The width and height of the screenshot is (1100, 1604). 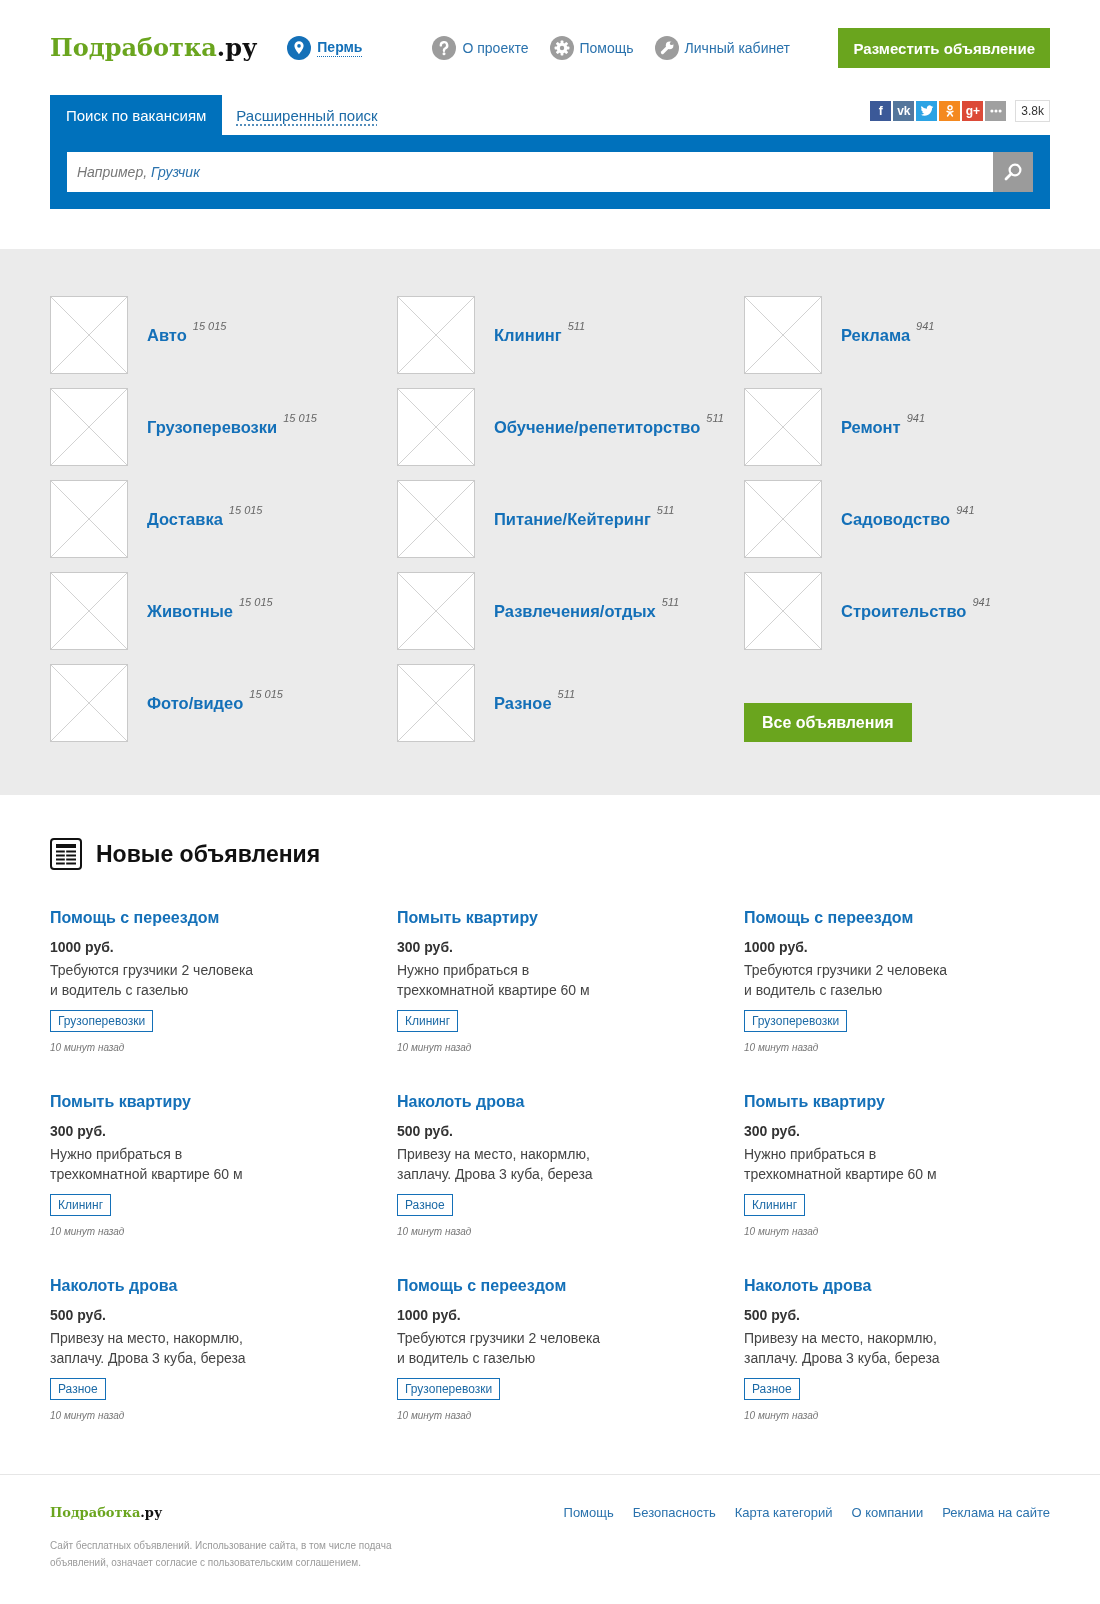 I want to click on share-button: f, so click(x=881, y=111).